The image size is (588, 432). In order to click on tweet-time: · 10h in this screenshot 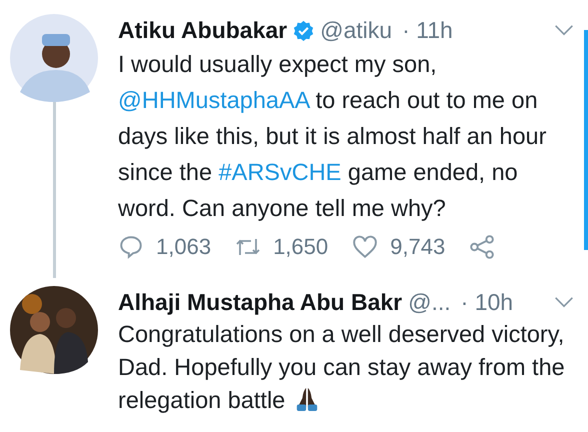, I will do `click(487, 302)`.